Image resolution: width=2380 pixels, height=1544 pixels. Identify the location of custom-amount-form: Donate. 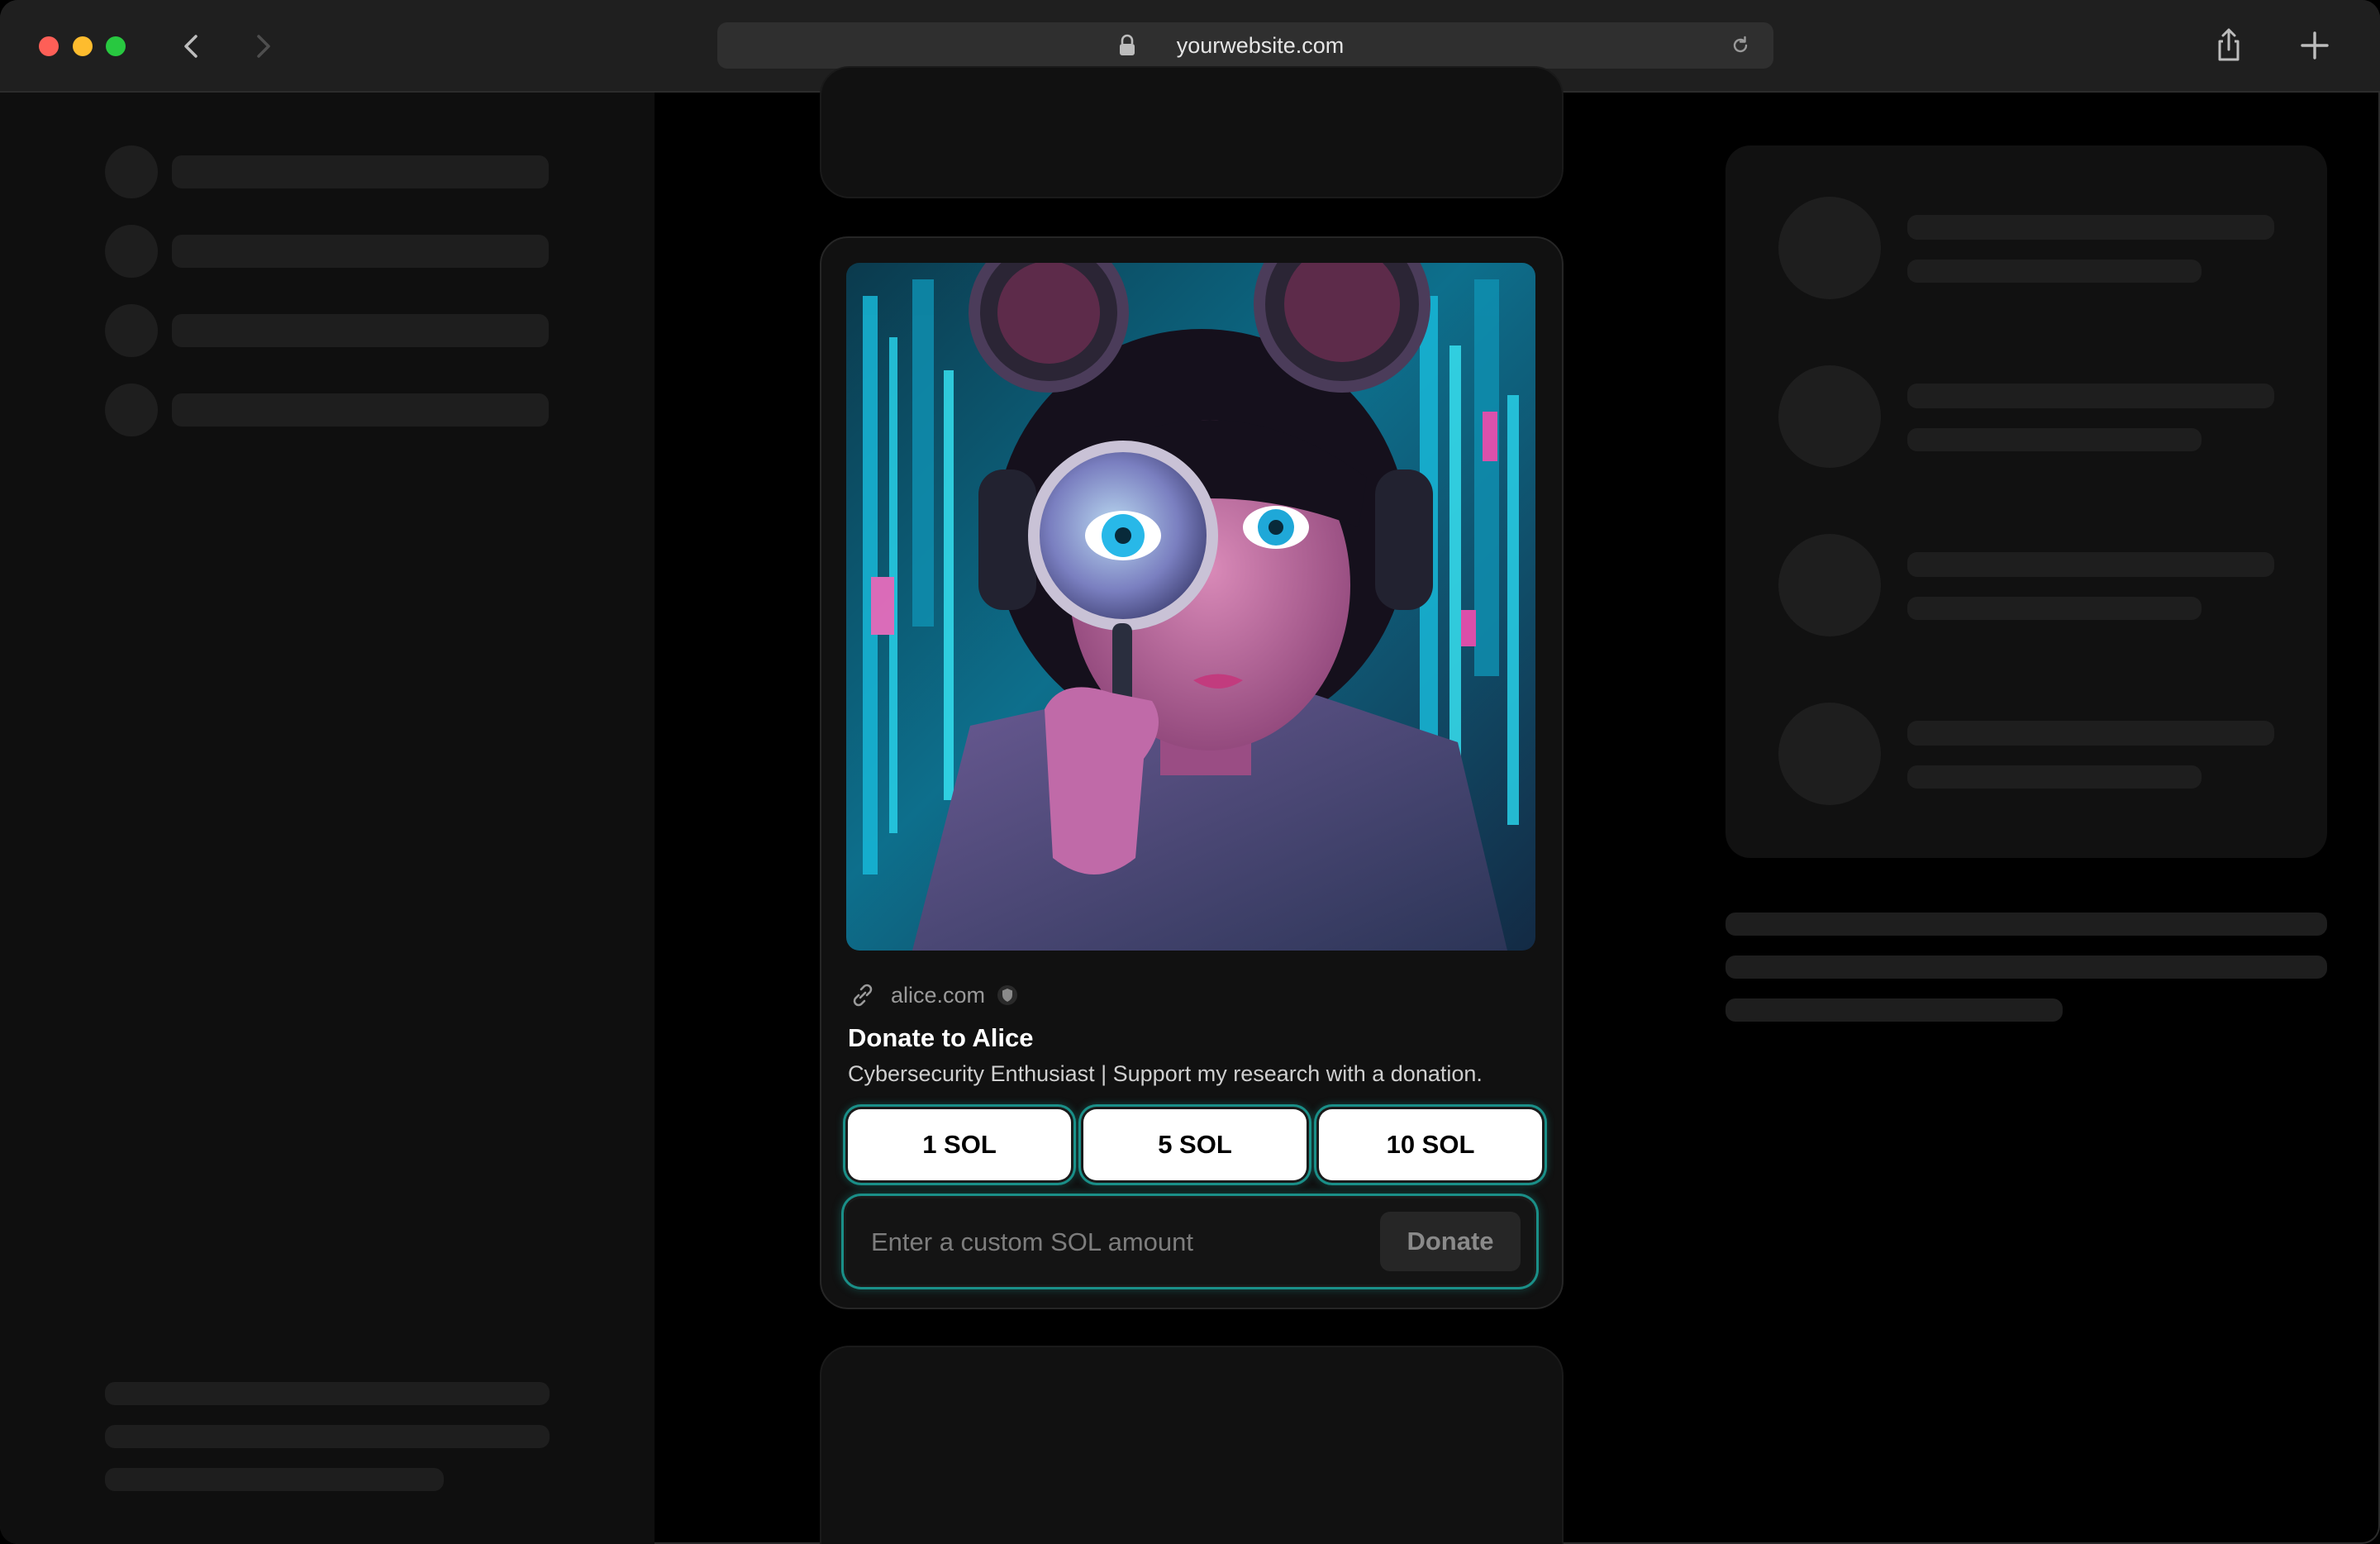
(1190, 1243).